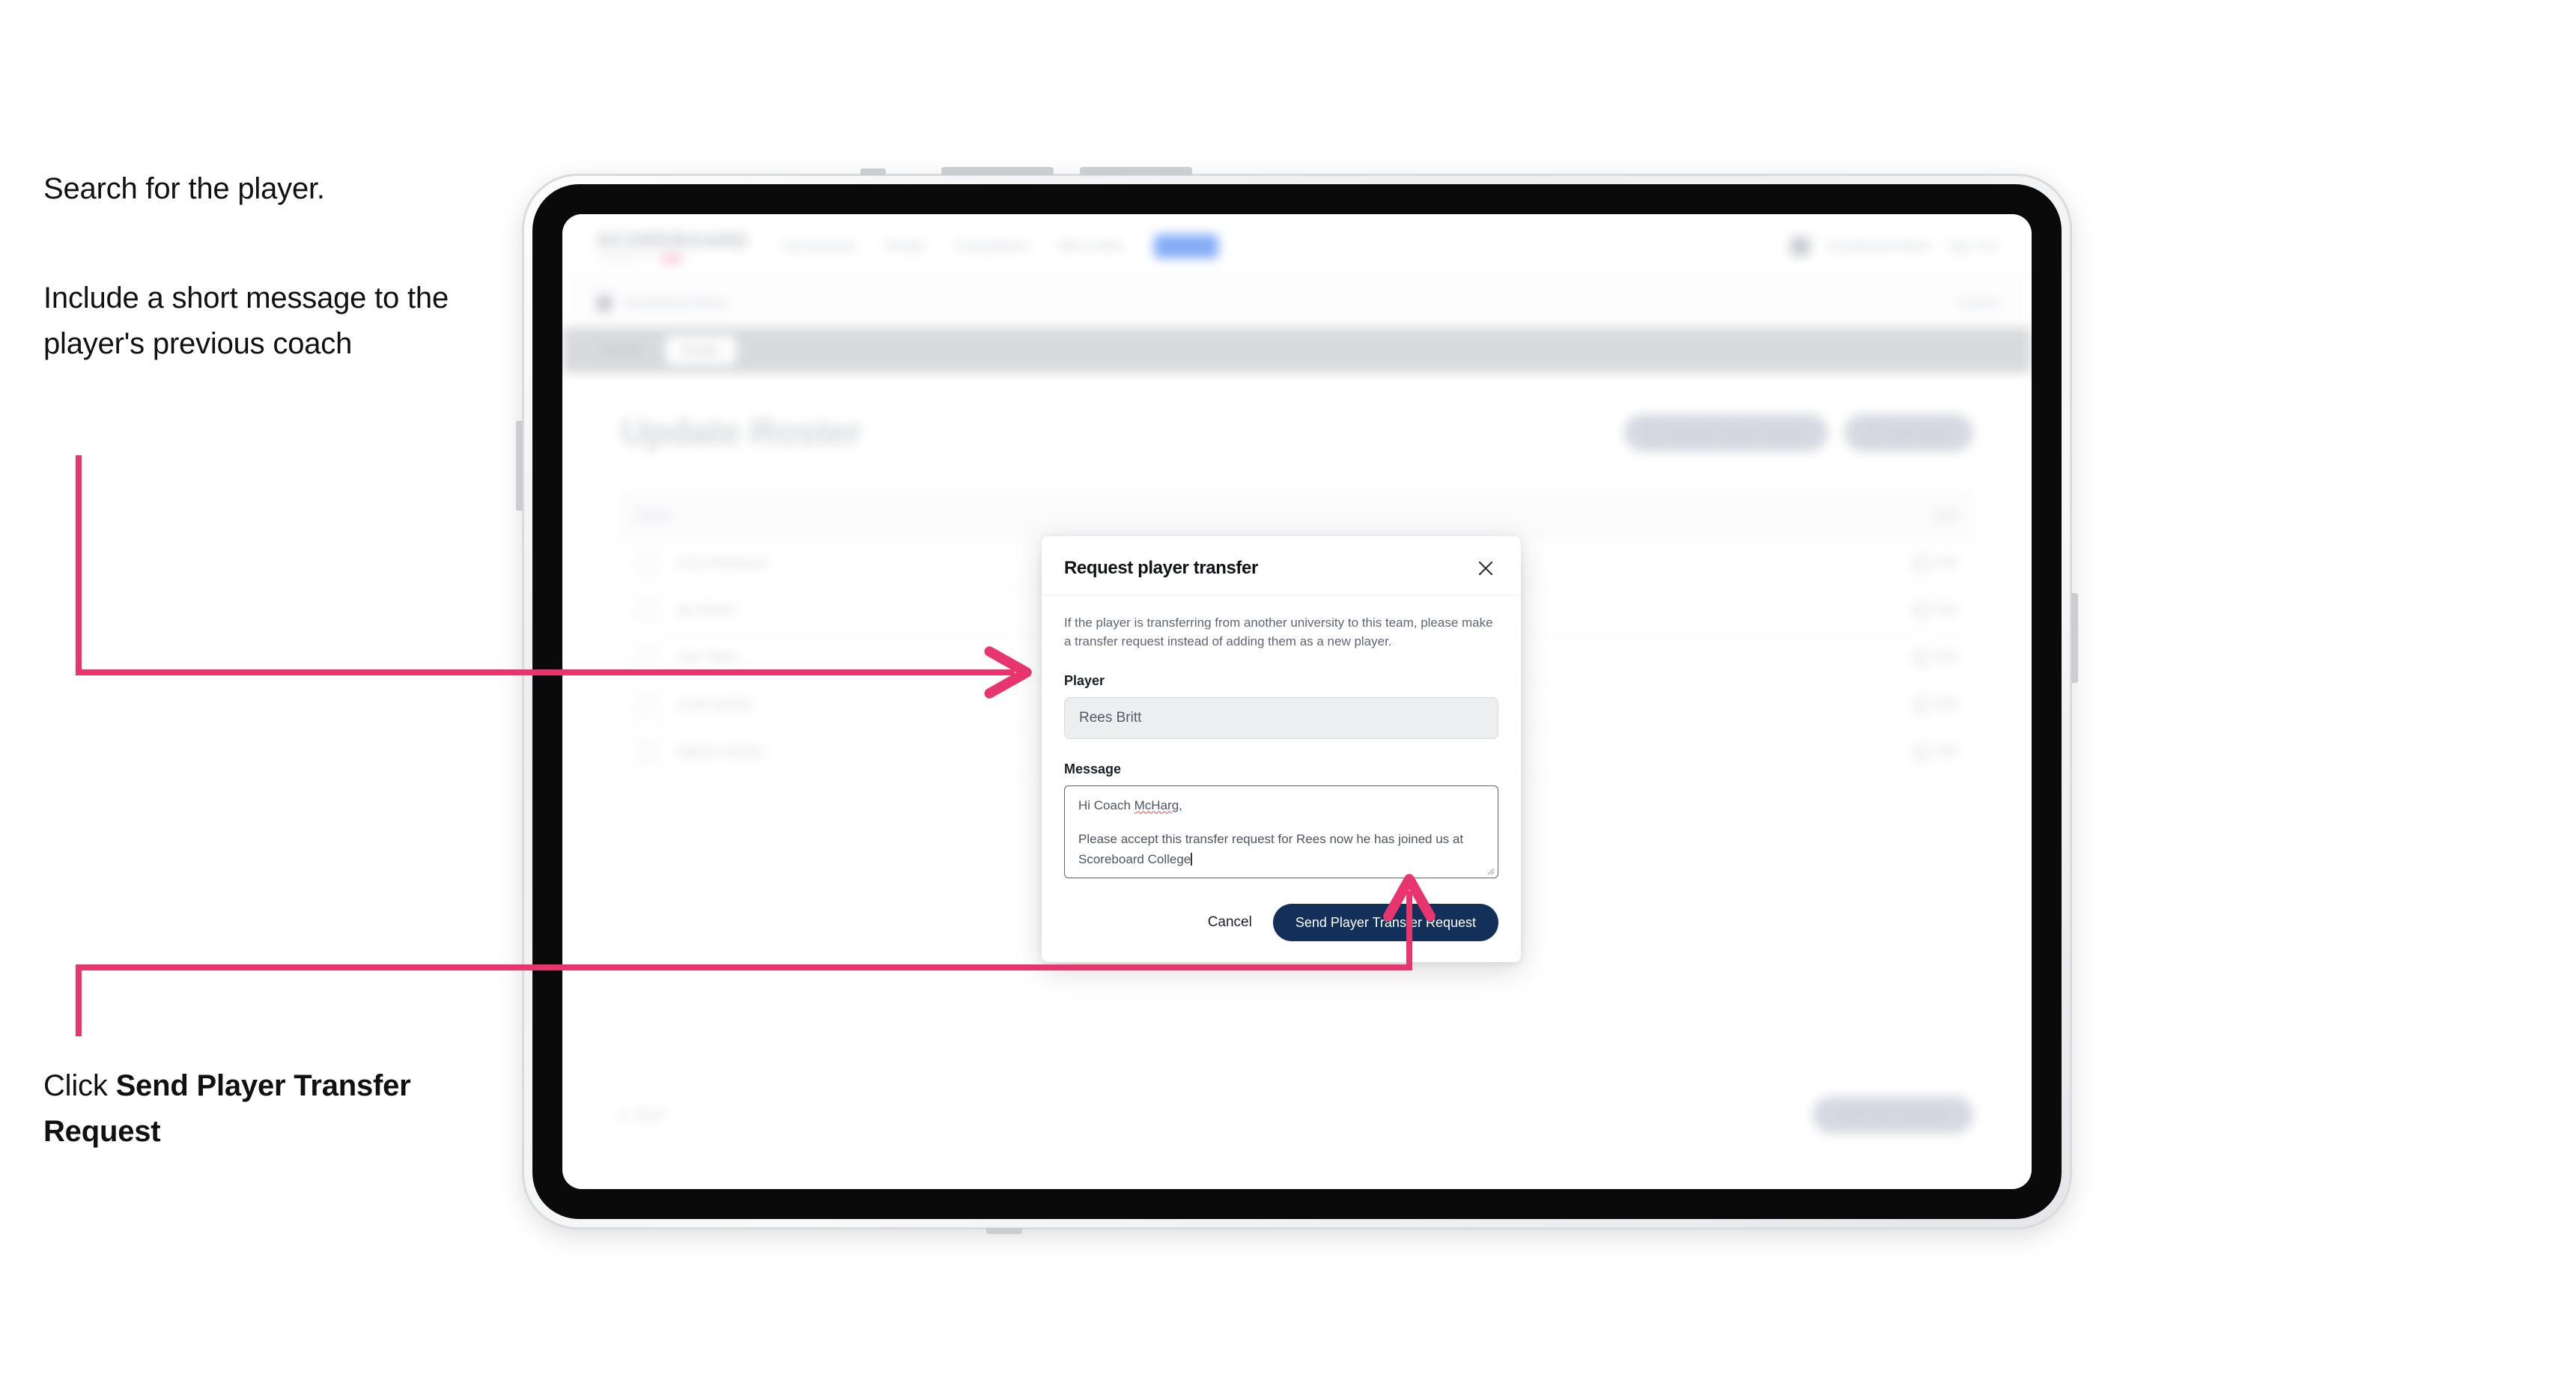 This screenshot has width=2576, height=1386. I want to click on brand-tagline-row: POWERED BY, so click(673, 259).